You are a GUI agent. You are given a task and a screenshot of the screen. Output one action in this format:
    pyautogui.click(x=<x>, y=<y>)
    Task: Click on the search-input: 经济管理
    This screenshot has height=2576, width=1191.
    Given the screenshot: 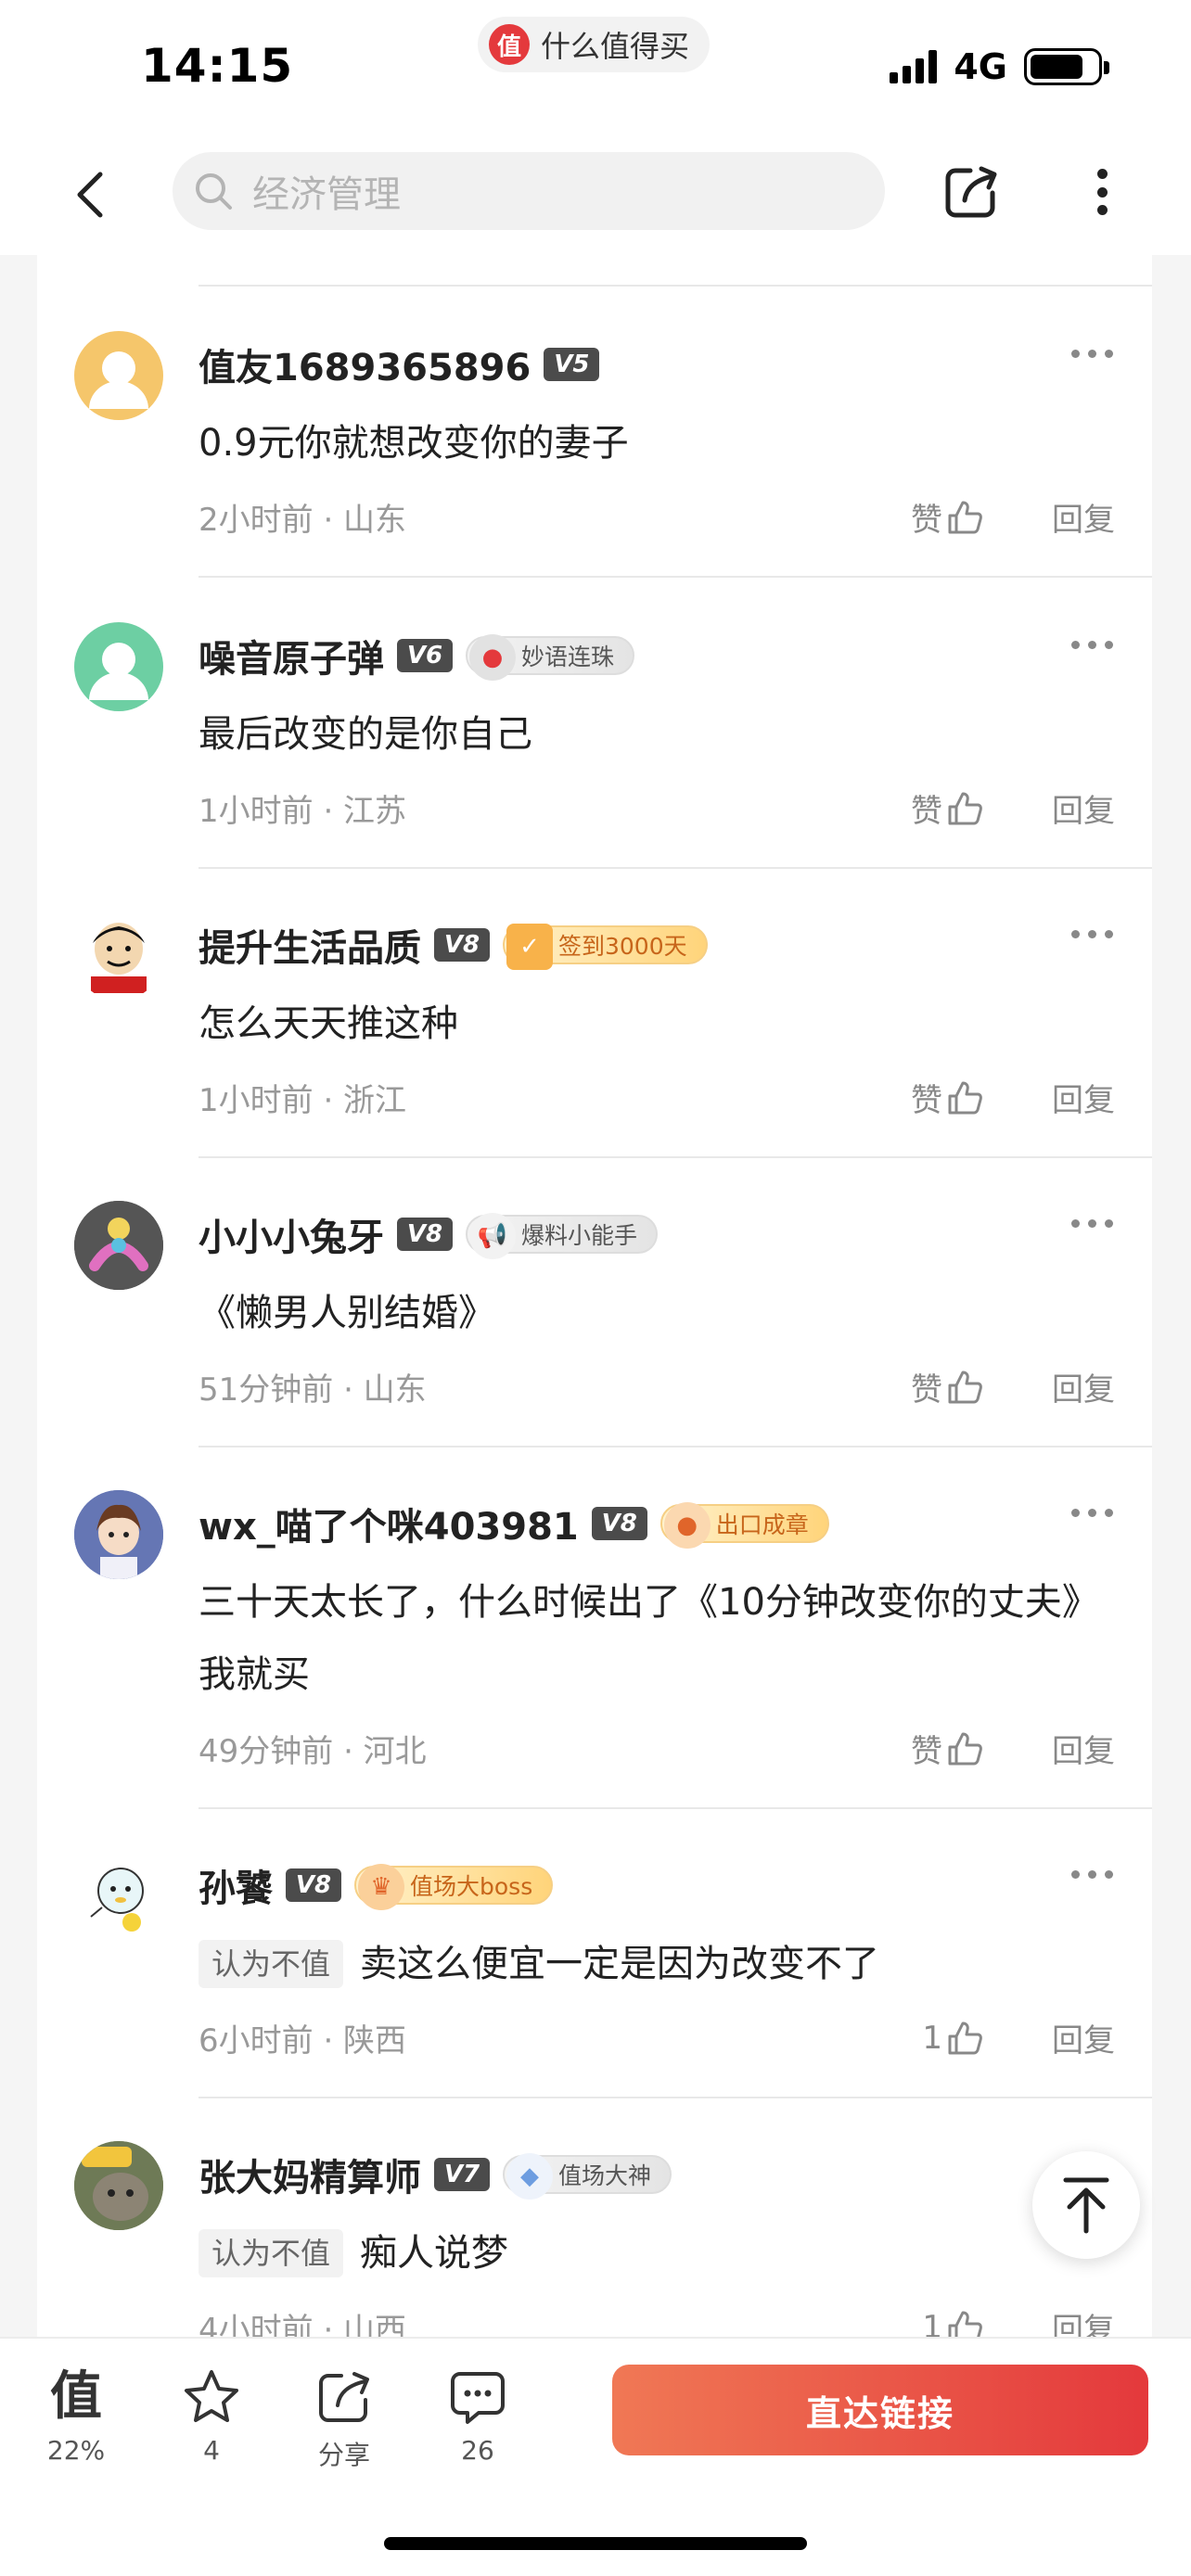 What is the action you would take?
    pyautogui.click(x=529, y=191)
    